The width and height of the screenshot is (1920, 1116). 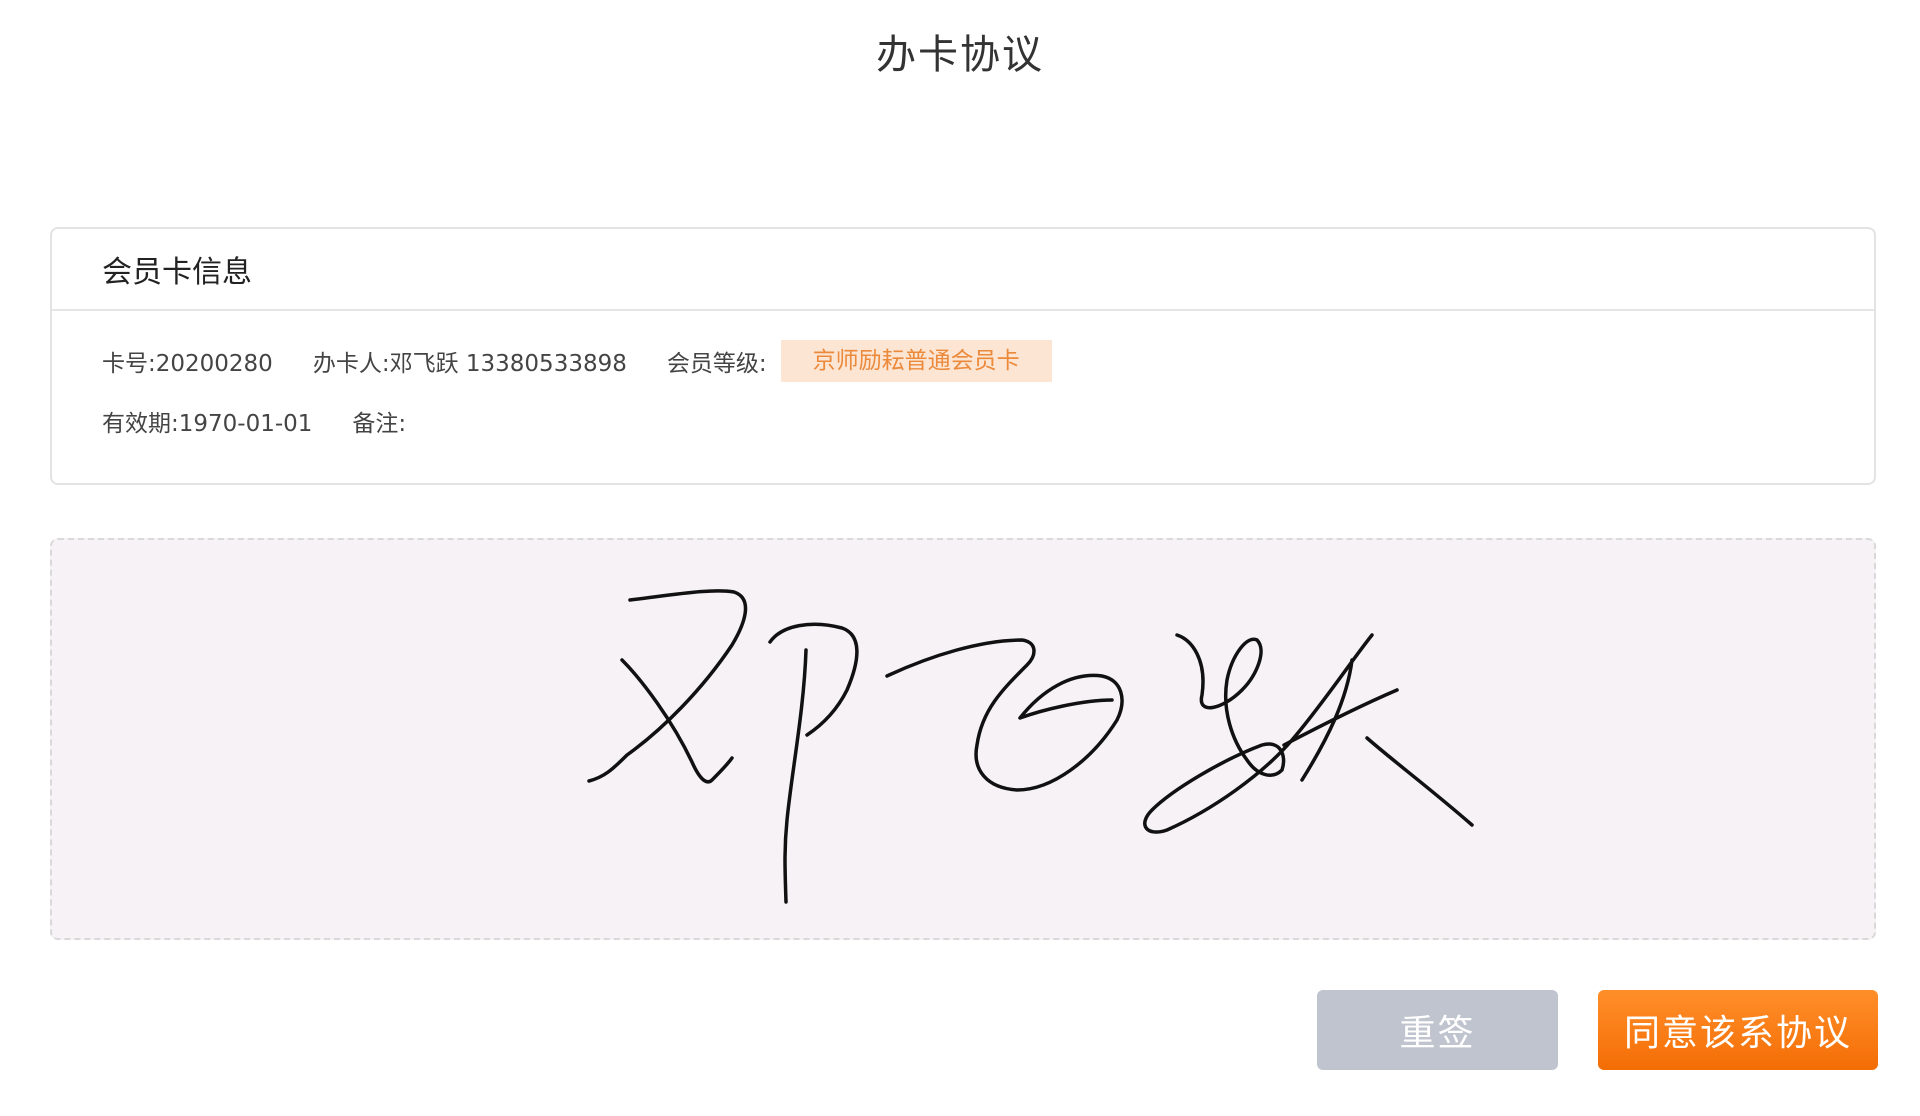 I want to click on agree-agreement-button: 同意该系协议, so click(x=1738, y=1030).